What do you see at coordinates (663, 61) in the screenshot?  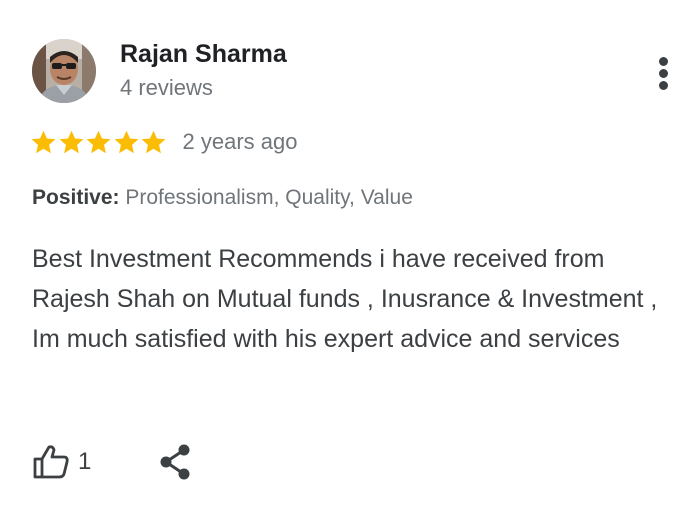 I see `more-vert-icon` at bounding box center [663, 61].